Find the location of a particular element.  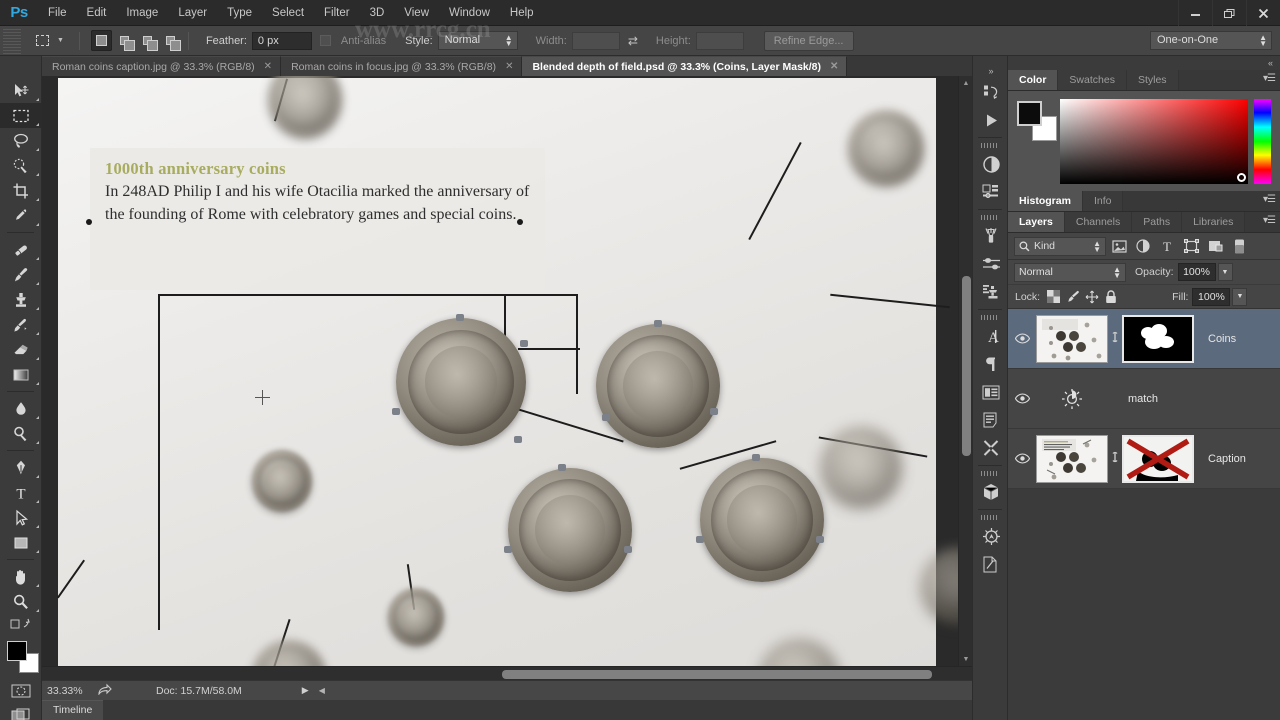

foreground-color-swatch is located at coordinates (17, 651).